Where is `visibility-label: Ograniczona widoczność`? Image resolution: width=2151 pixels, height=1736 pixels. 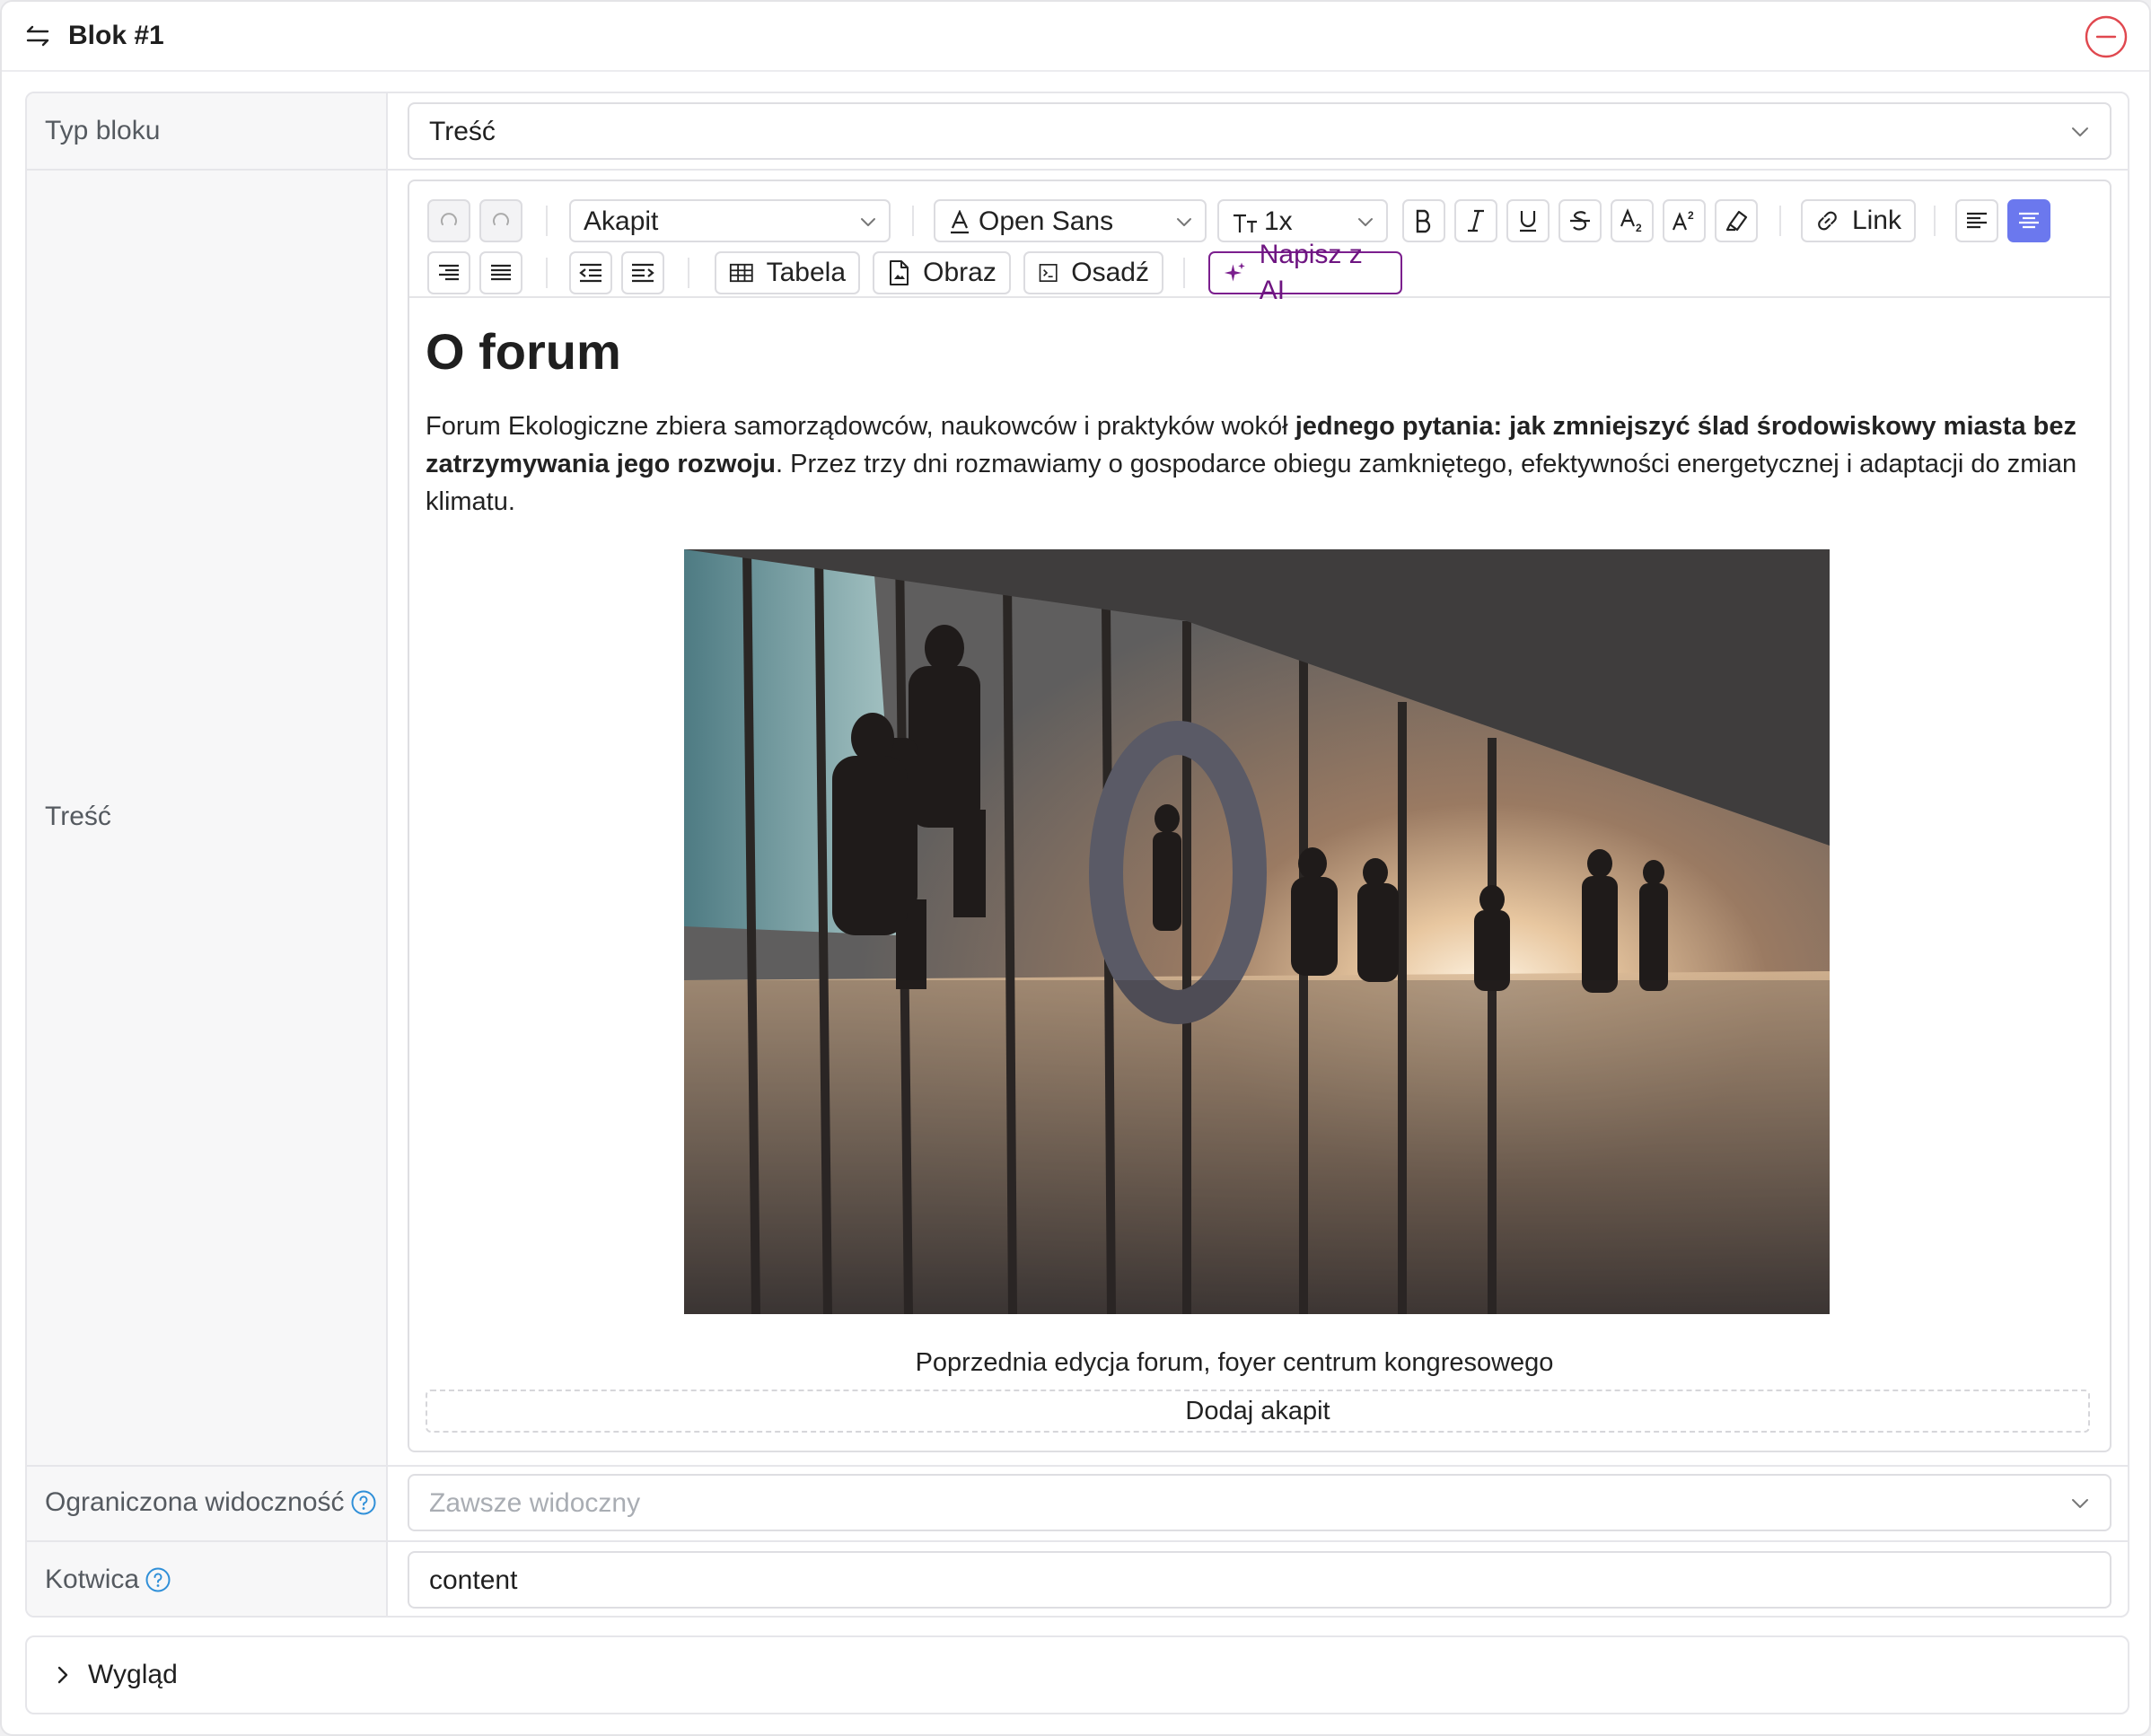
visibility-label: Ograniczona widoczność is located at coordinates (211, 1503).